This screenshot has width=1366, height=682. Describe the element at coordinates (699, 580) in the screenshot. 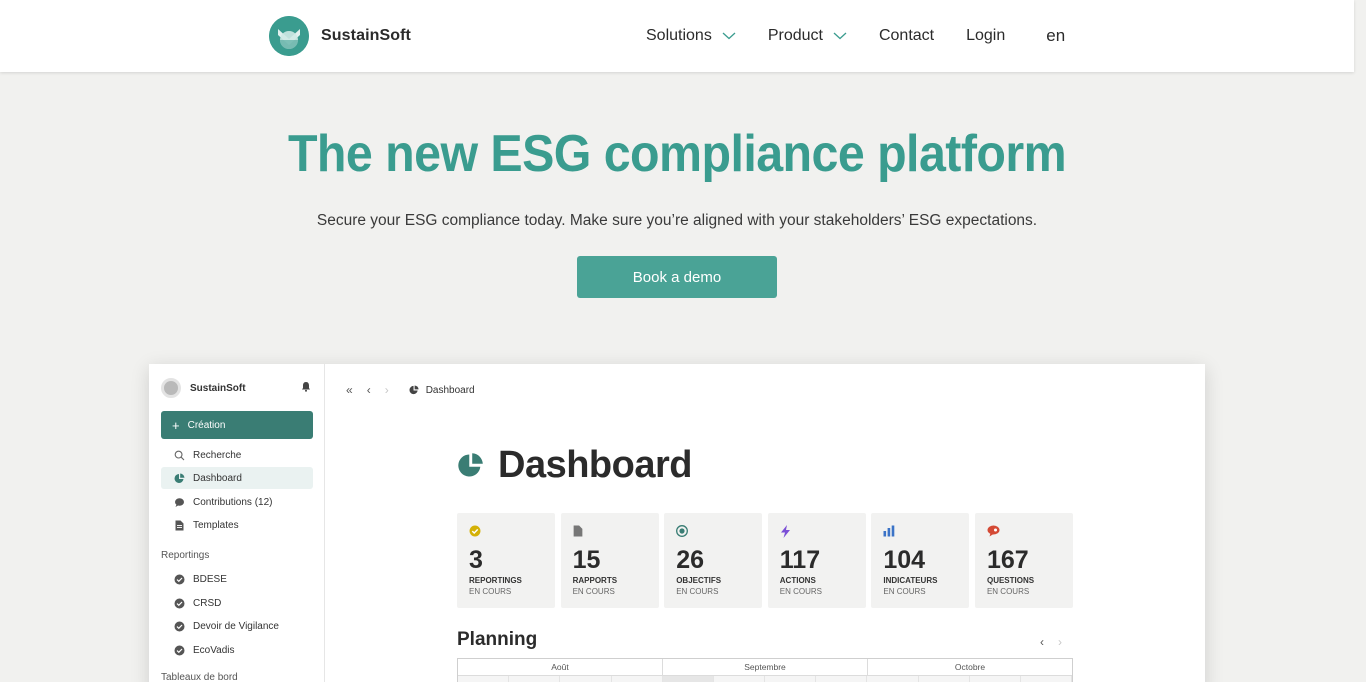

I see `stat-label: OBJECTIFS` at that location.